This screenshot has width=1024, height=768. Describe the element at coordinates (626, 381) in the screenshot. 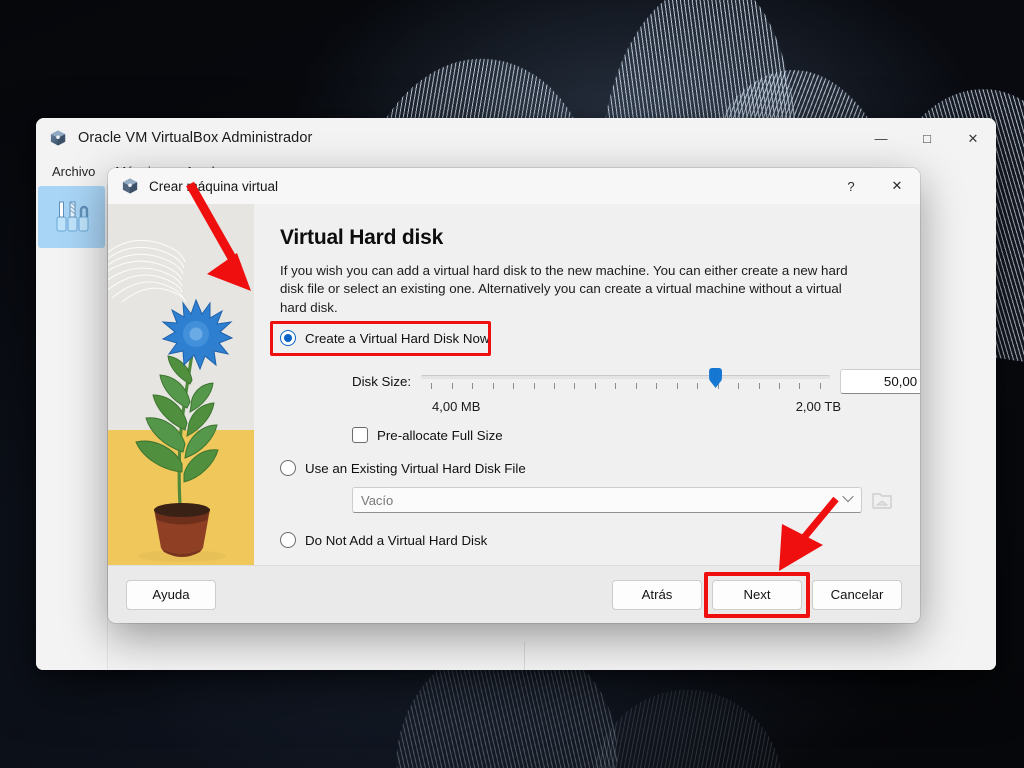

I see `disk-size-slider` at that location.